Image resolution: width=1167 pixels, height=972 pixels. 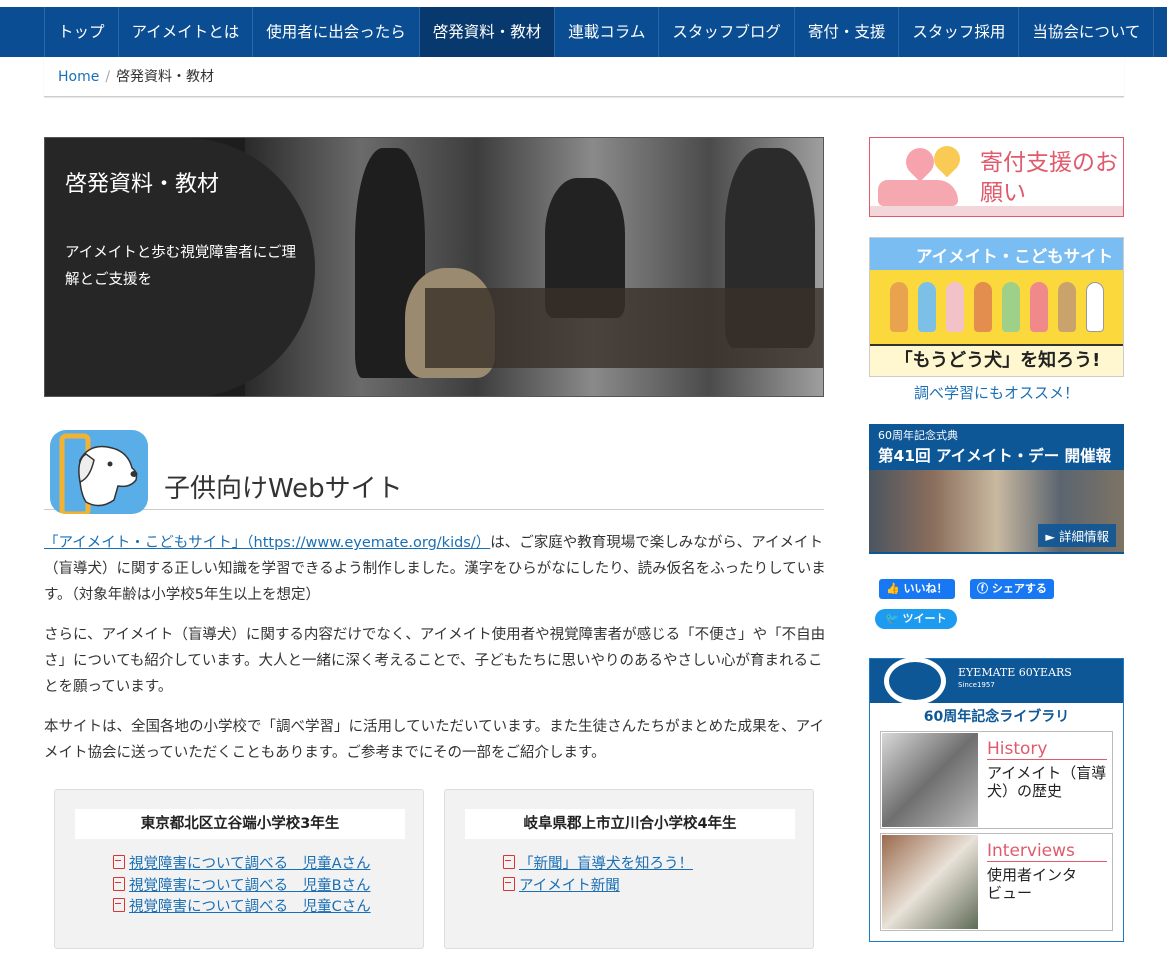 What do you see at coordinates (242, 865) in the screenshot?
I see `pdf-link: 視覚障害について調べる 児童Aさん` at bounding box center [242, 865].